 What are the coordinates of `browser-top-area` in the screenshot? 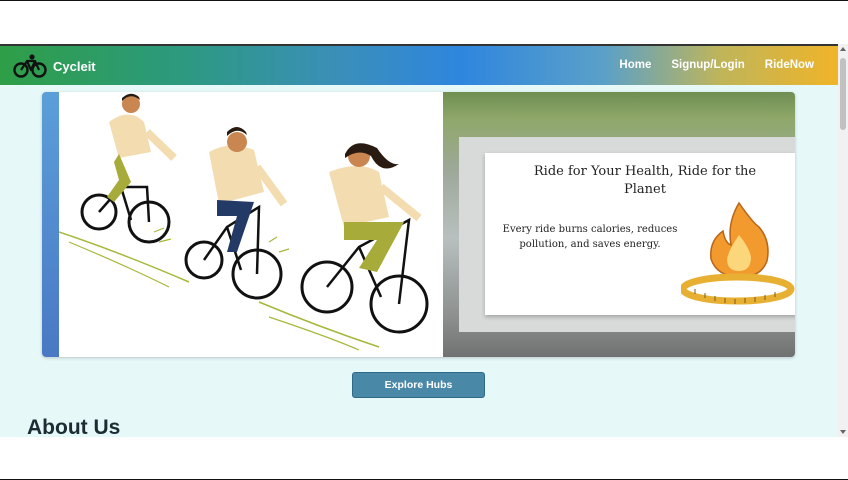 It's located at (424, 22).